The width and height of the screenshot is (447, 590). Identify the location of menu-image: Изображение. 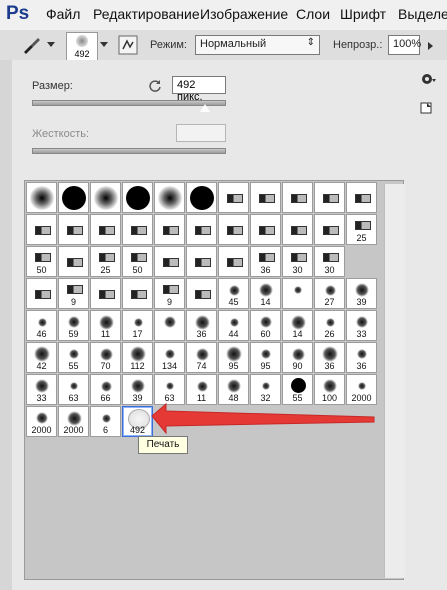
(244, 14).